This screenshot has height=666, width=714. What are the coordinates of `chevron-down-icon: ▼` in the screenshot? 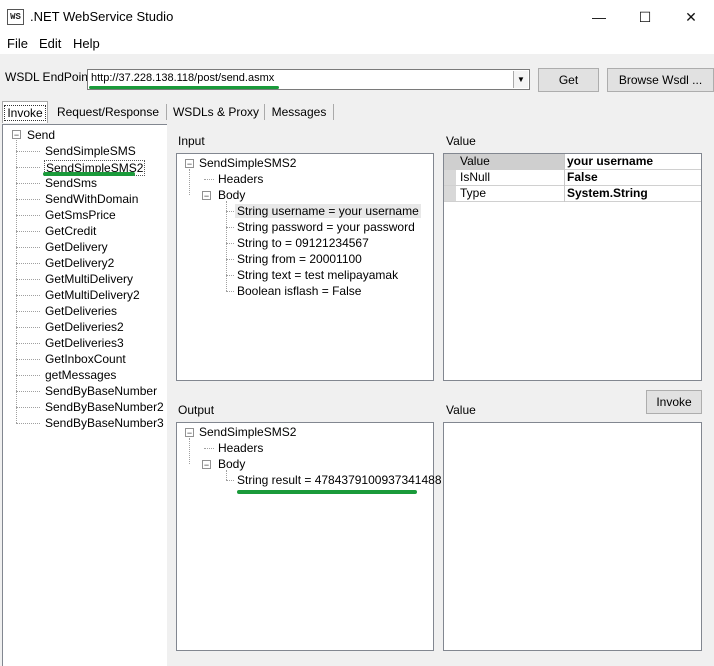 It's located at (520, 79).